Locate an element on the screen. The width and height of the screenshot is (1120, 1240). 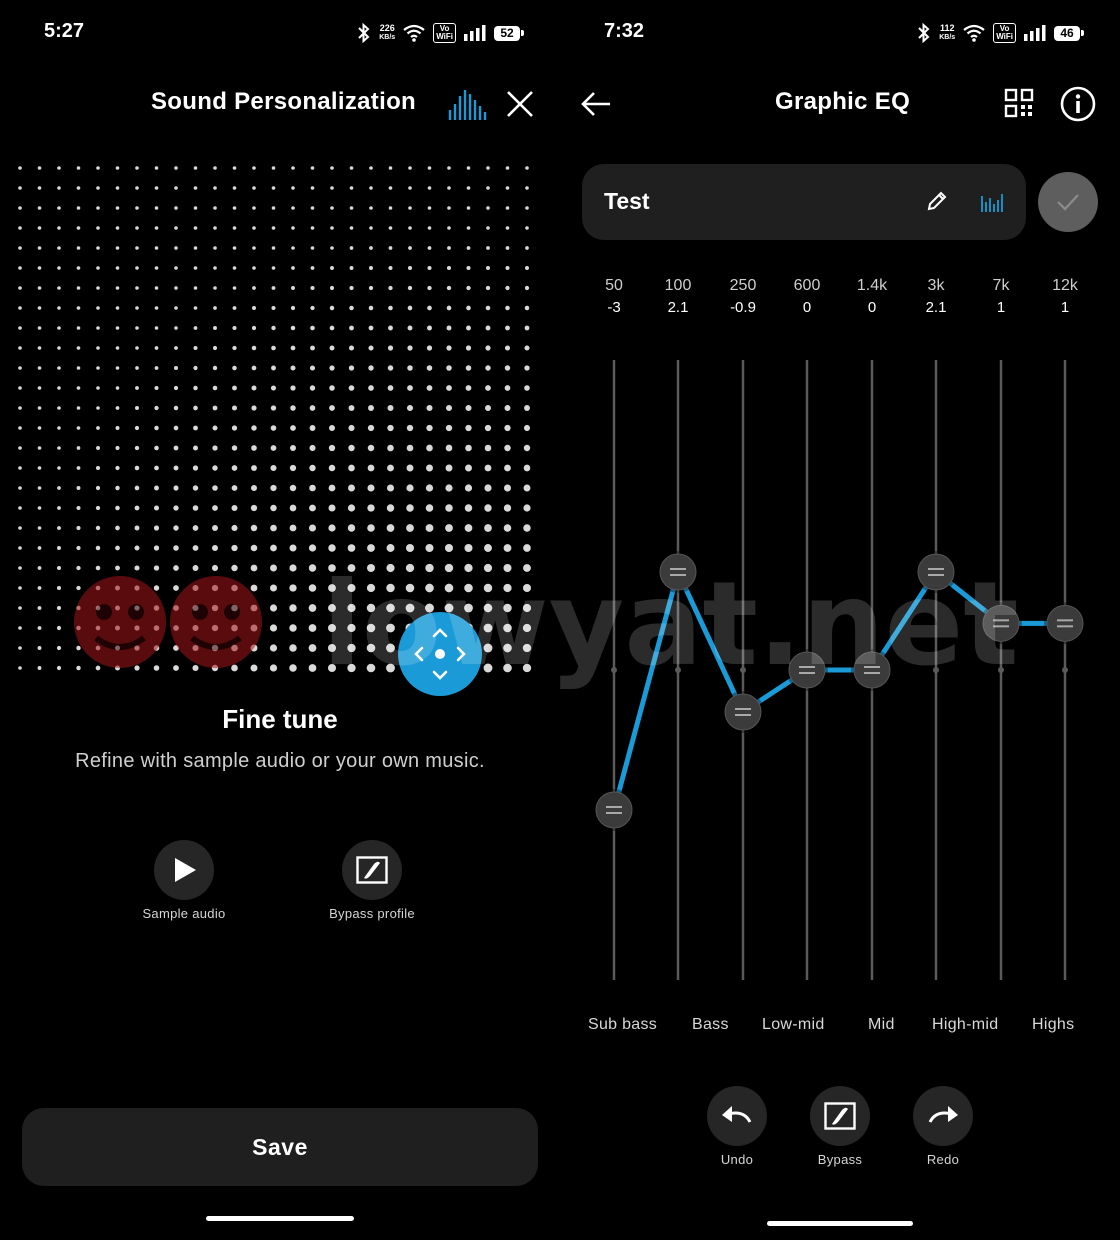
fine-tune-handle is located at coordinates (440, 654).